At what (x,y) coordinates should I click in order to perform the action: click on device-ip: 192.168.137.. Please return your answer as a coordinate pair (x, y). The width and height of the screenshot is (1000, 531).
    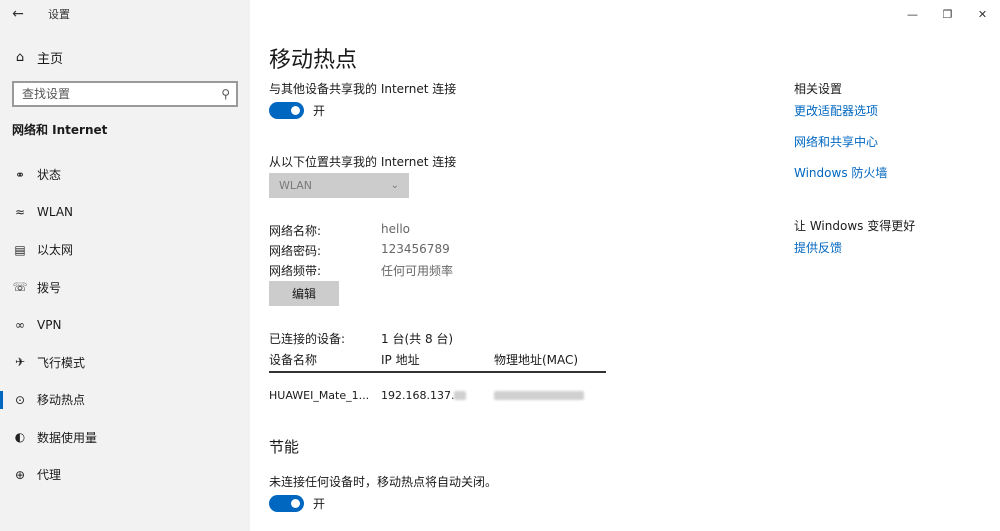
    Looking at the image, I should click on (418, 395).